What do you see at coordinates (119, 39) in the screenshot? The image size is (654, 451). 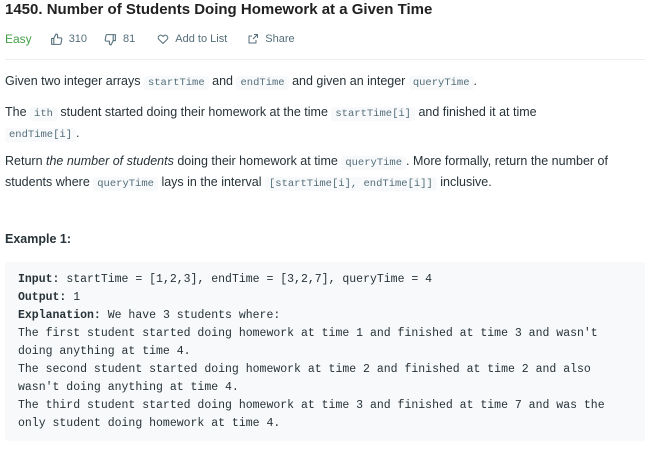 I see `dislike-button: 81` at bounding box center [119, 39].